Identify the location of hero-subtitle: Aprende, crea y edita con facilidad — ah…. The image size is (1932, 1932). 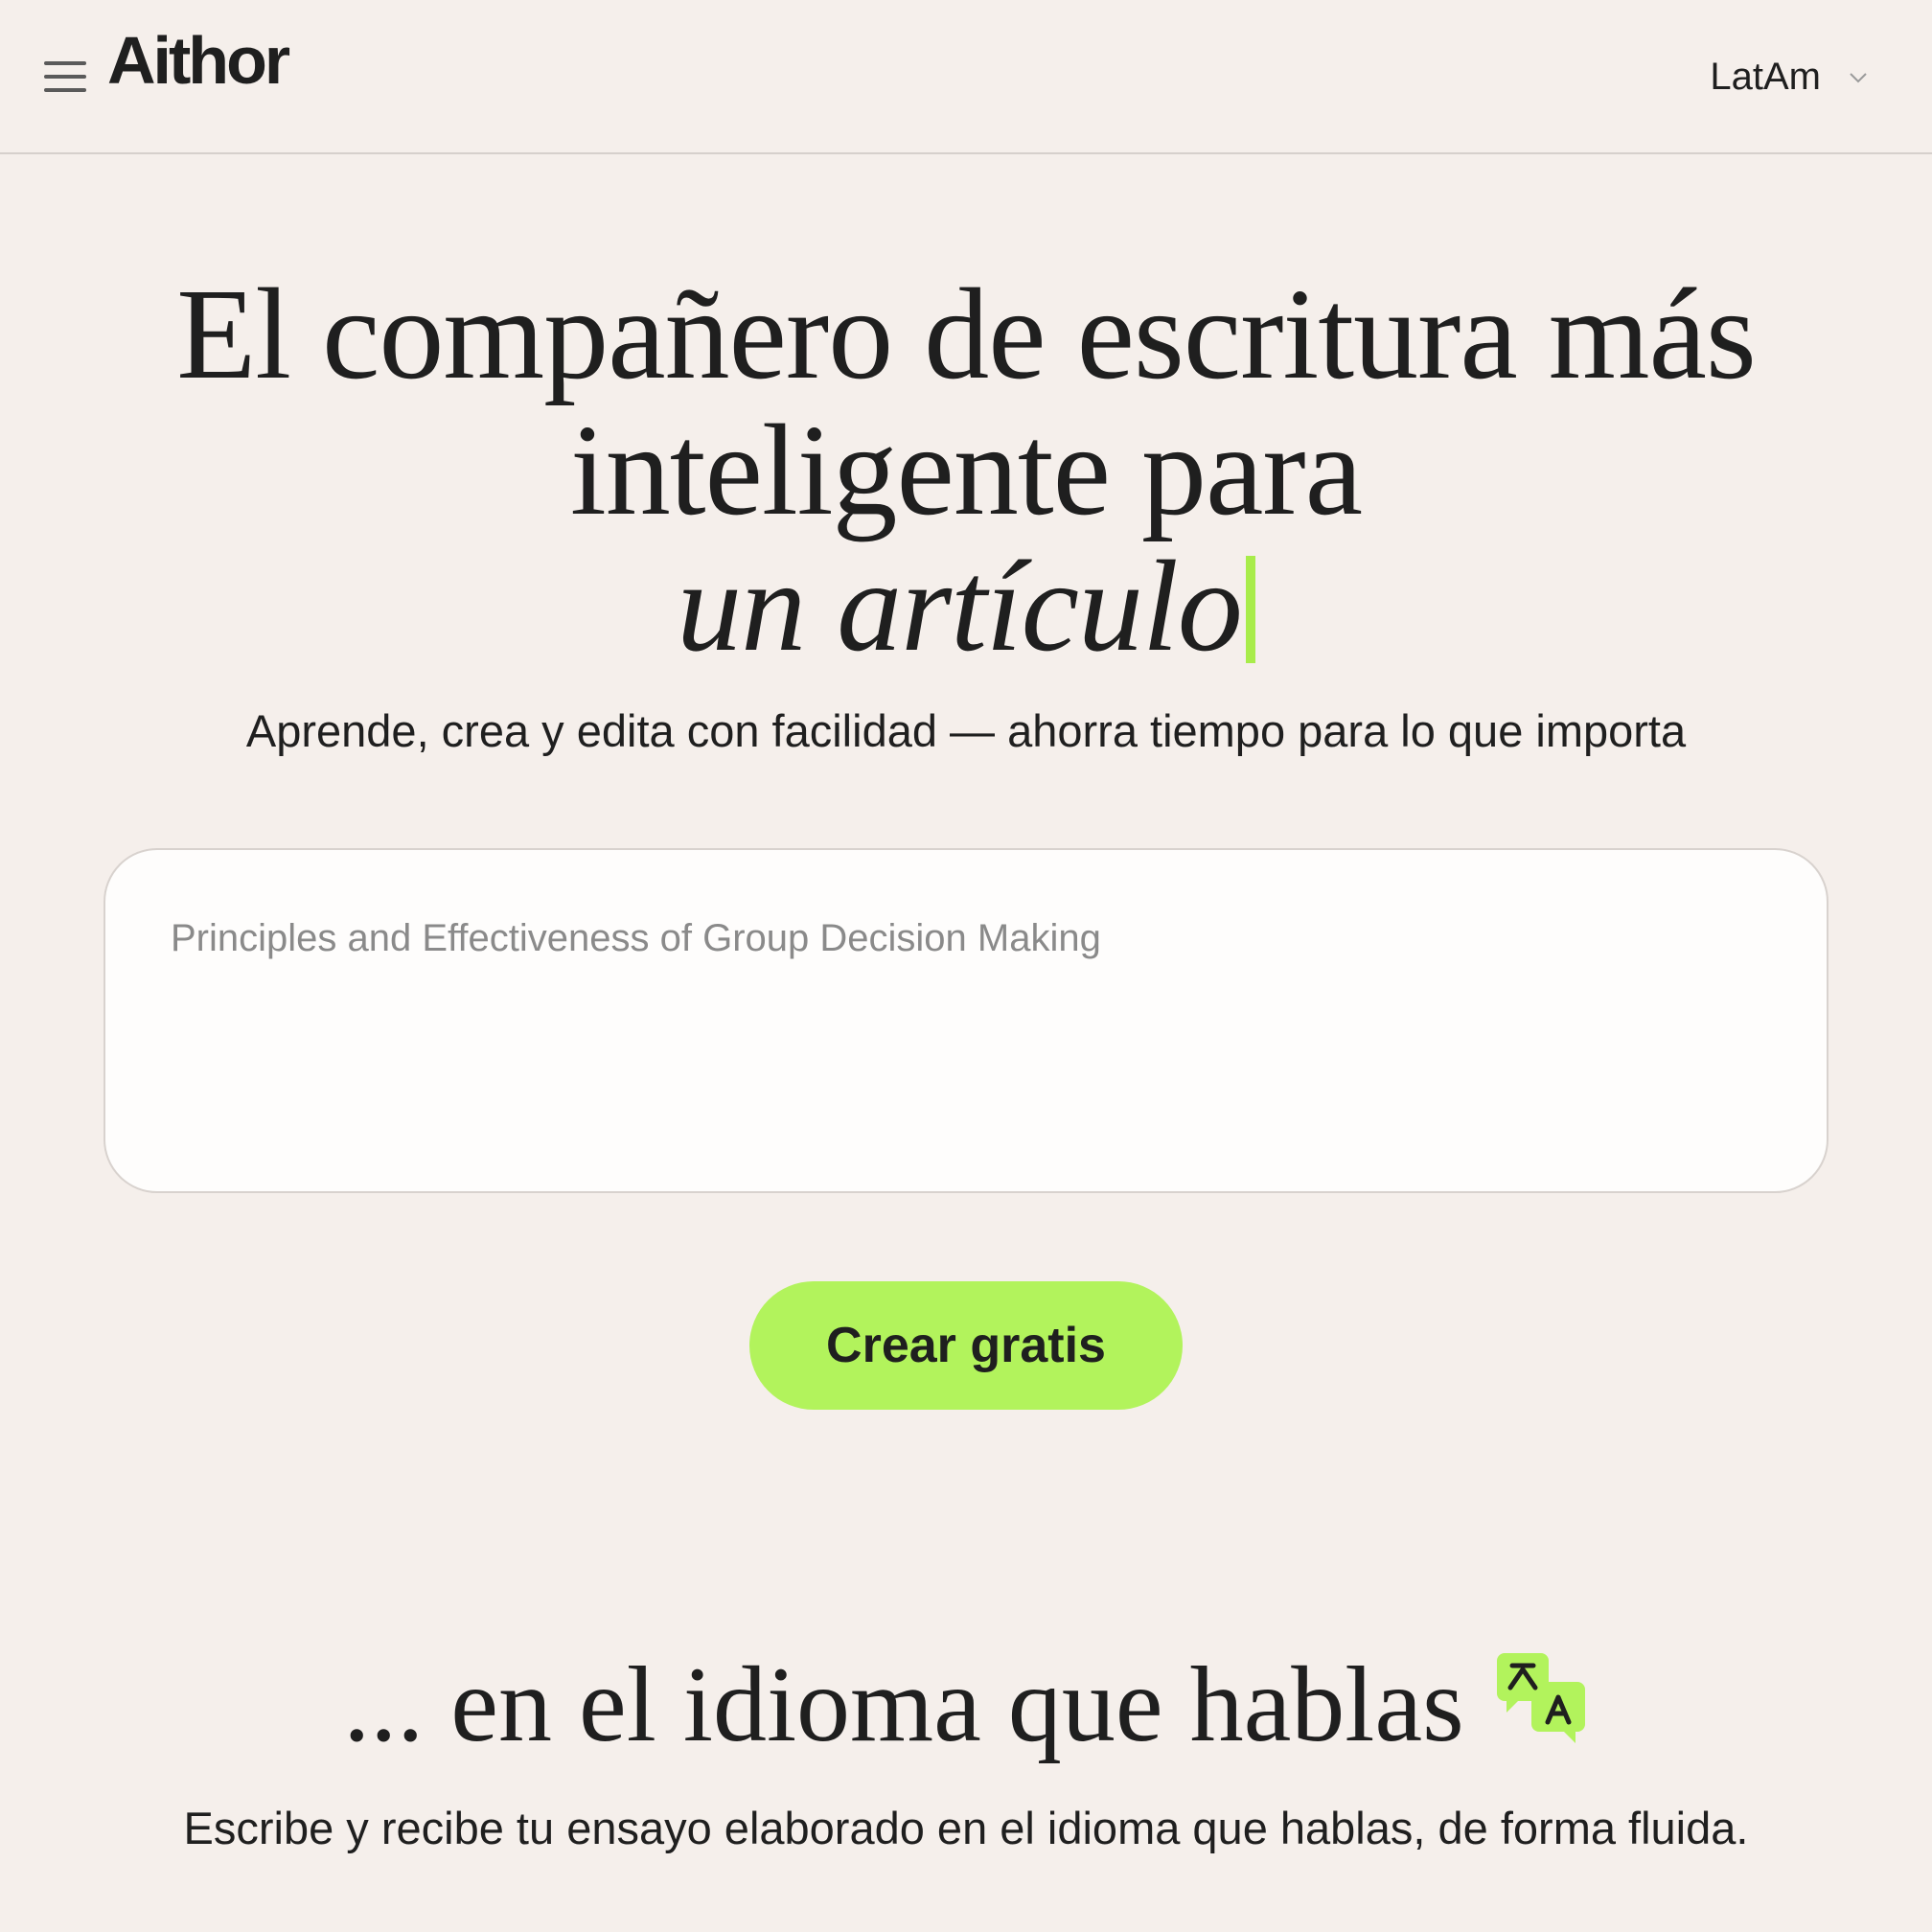
(966, 730).